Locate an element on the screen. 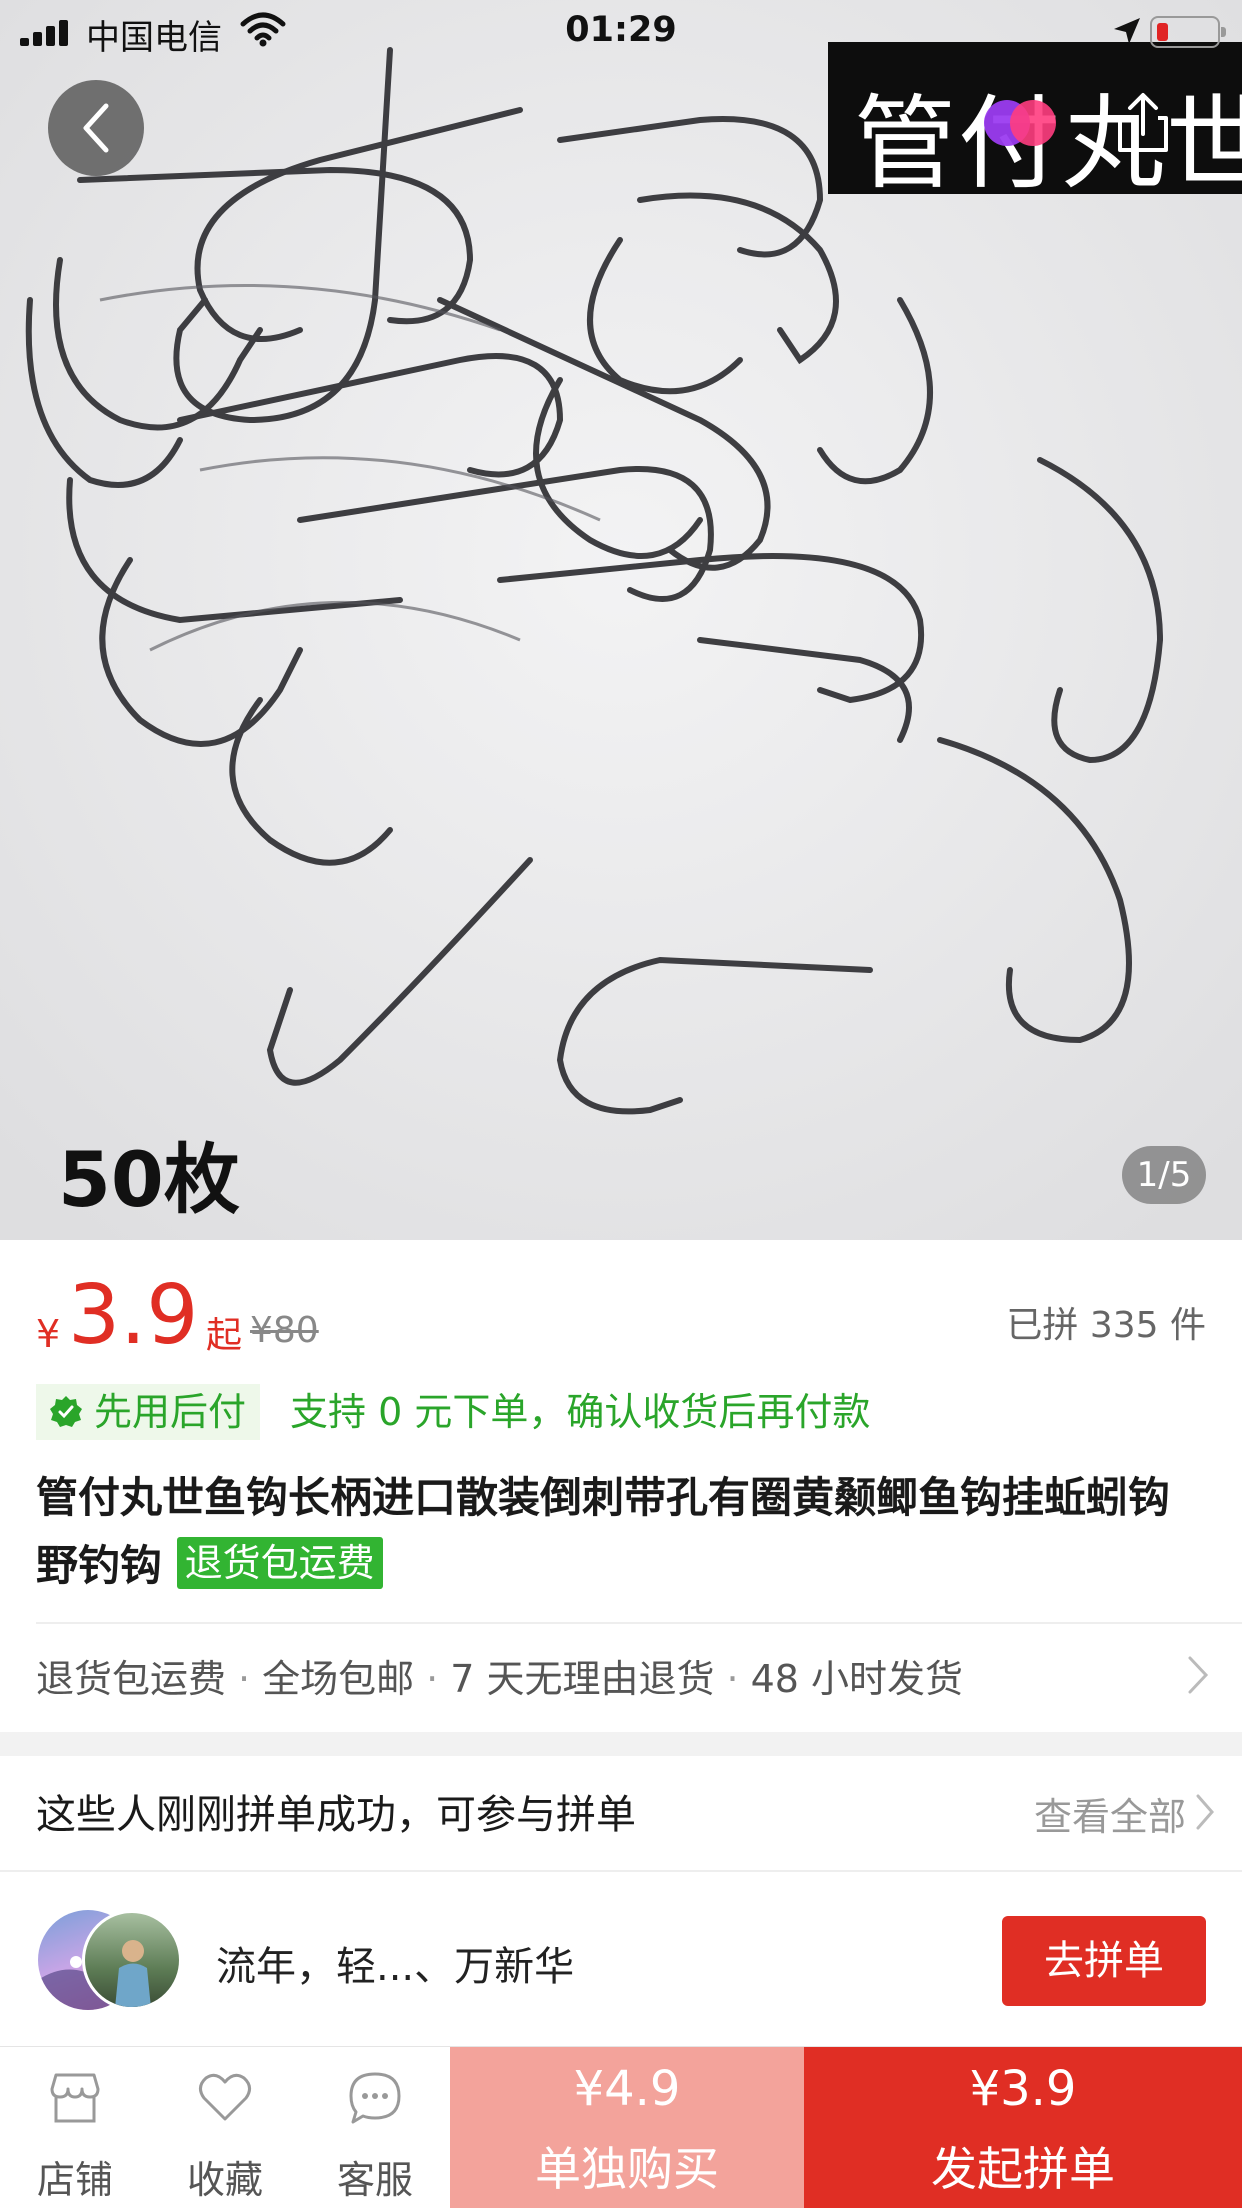 The width and height of the screenshot is (1242, 2208). store-button: 店铺 is located at coordinates (75, 2127).